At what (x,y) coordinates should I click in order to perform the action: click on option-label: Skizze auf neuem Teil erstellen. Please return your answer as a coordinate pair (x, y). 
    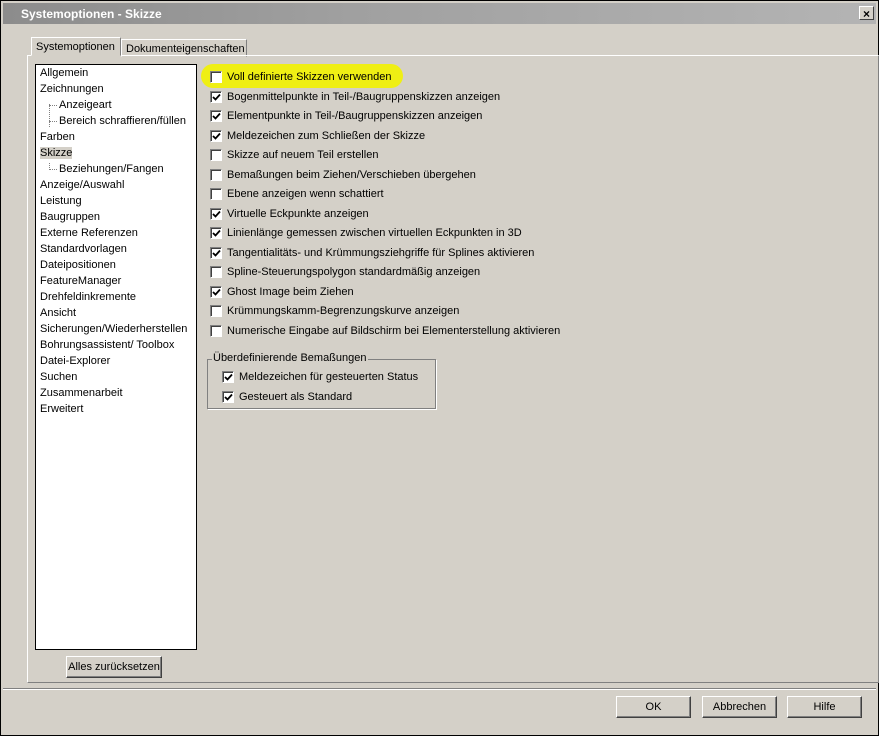
    Looking at the image, I should click on (303, 155).